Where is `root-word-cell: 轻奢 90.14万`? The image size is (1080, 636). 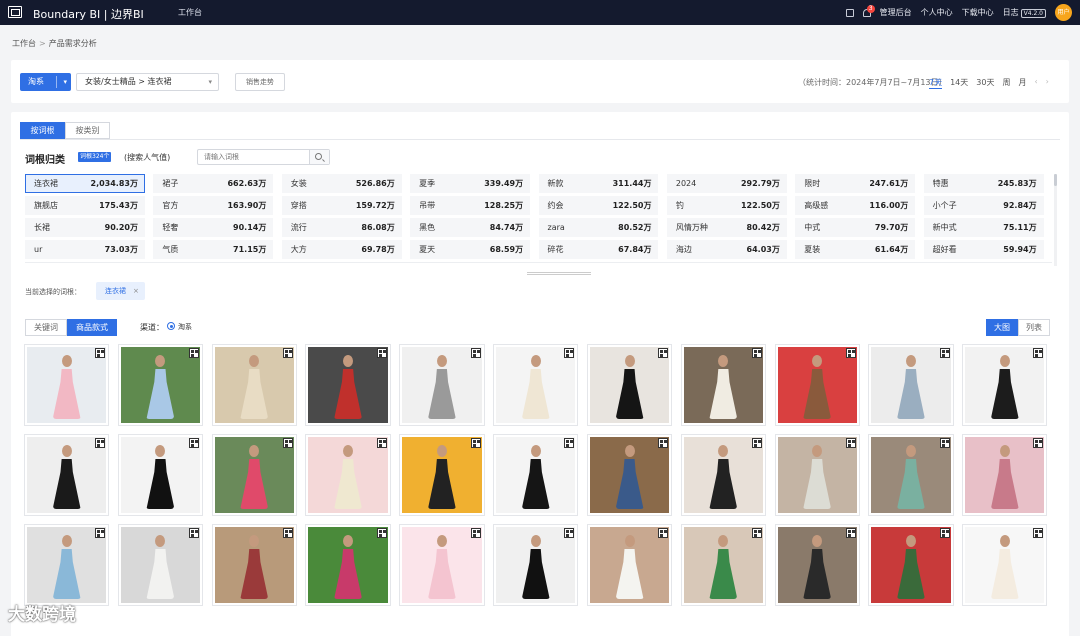
root-word-cell: 轻奢 90.14万 is located at coordinates (213, 227).